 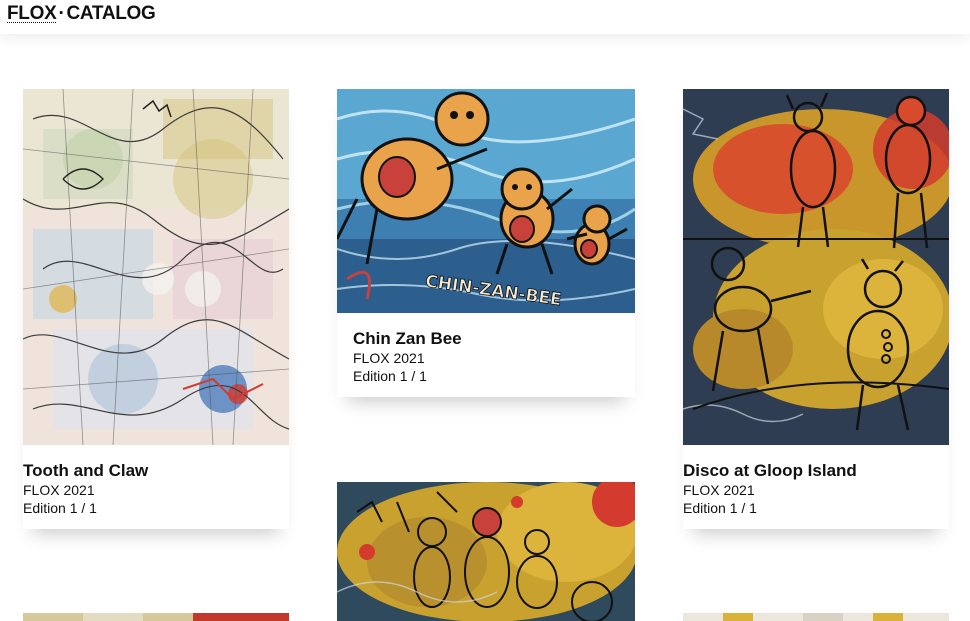 I want to click on artwork-title: Chin Zan Bee, so click(x=407, y=339).